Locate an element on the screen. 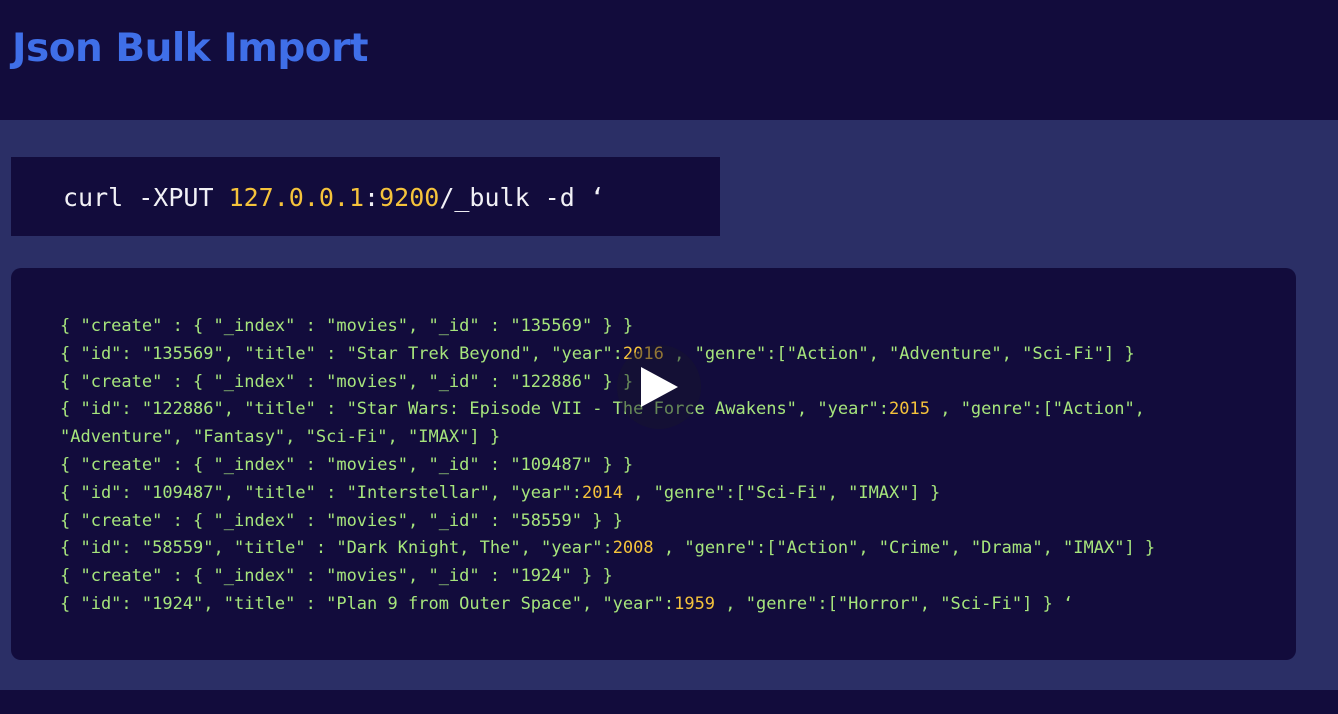  code-text: , "genre":["Sci-Fi", "IMAX"] } is located at coordinates (781, 492).